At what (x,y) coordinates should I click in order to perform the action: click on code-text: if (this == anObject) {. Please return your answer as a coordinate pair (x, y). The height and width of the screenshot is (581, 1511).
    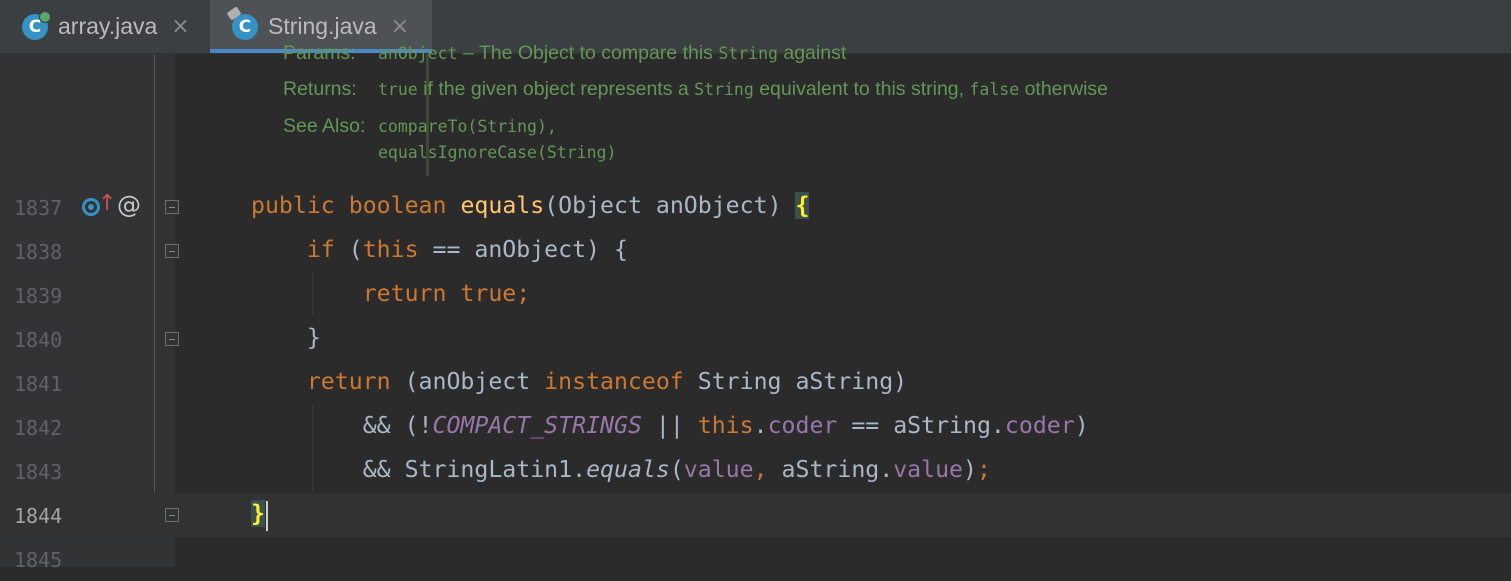
    Looking at the image, I should click on (439, 250).